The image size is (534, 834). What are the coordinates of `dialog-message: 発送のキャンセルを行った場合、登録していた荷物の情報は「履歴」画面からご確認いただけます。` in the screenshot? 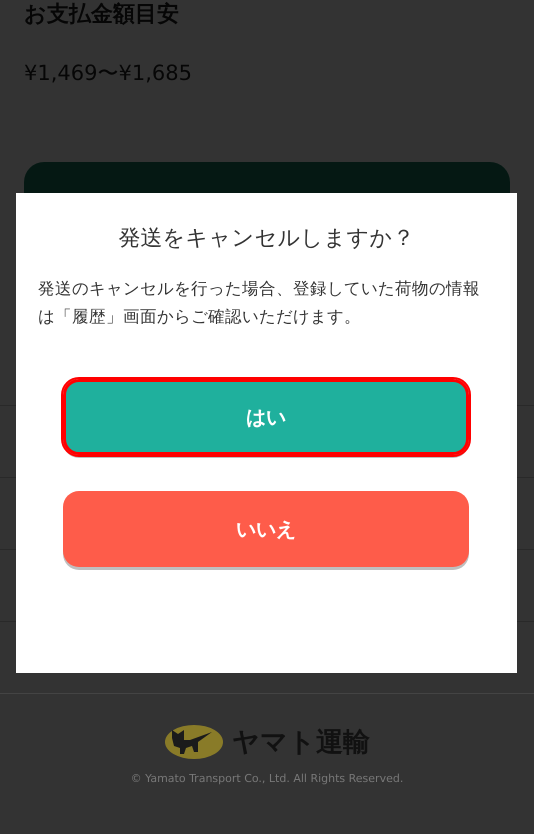 It's located at (259, 303).